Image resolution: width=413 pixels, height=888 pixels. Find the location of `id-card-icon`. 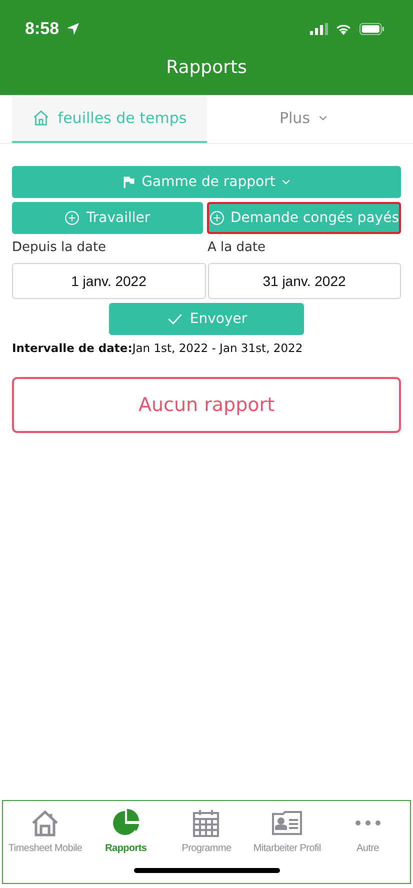

id-card-icon is located at coordinates (287, 823).